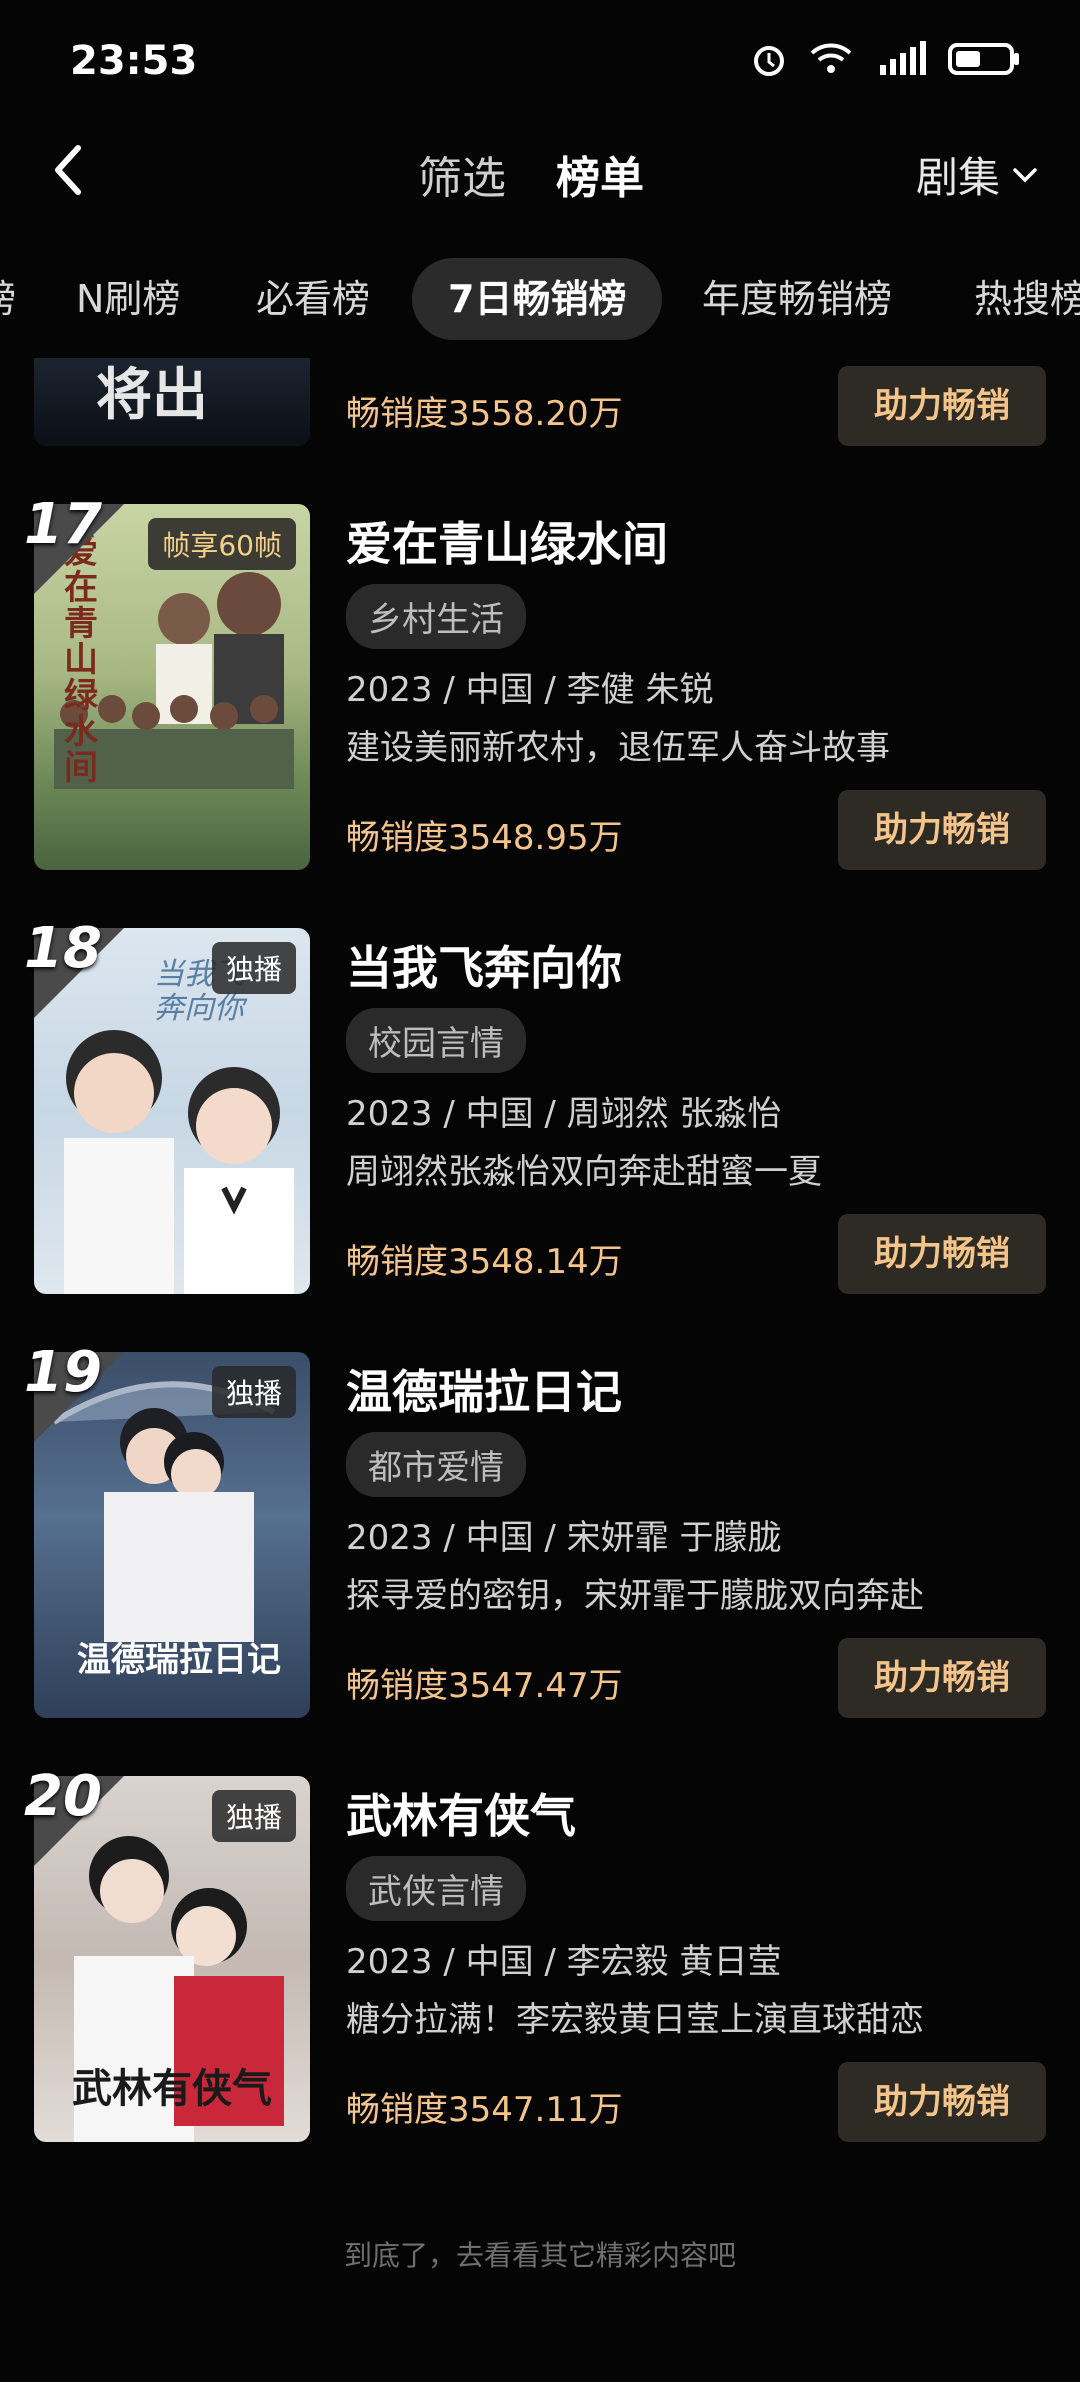 This screenshot has height=2382, width=1080. I want to click on rank-number: 18, so click(63, 948).